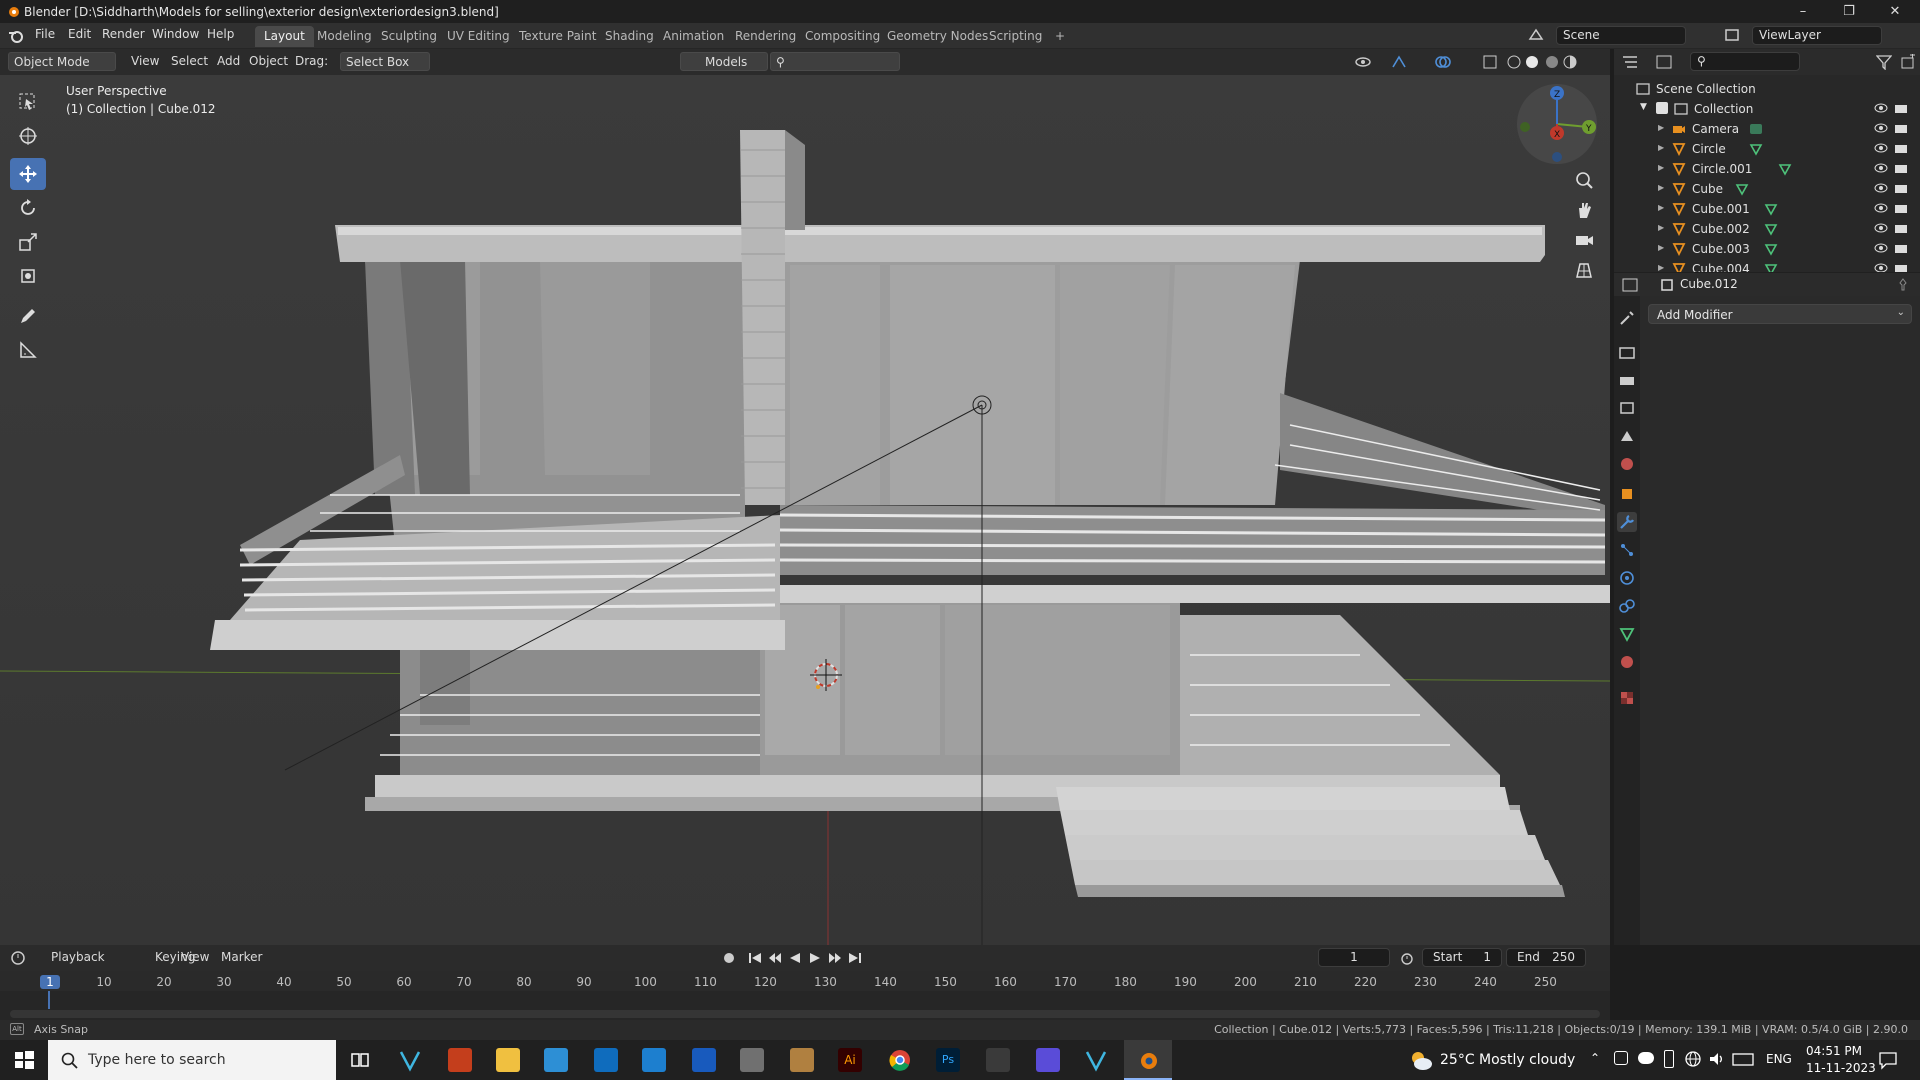 This screenshot has width=1920, height=1080. What do you see at coordinates (1895, 11) in the screenshot?
I see `close-icon: ✕` at bounding box center [1895, 11].